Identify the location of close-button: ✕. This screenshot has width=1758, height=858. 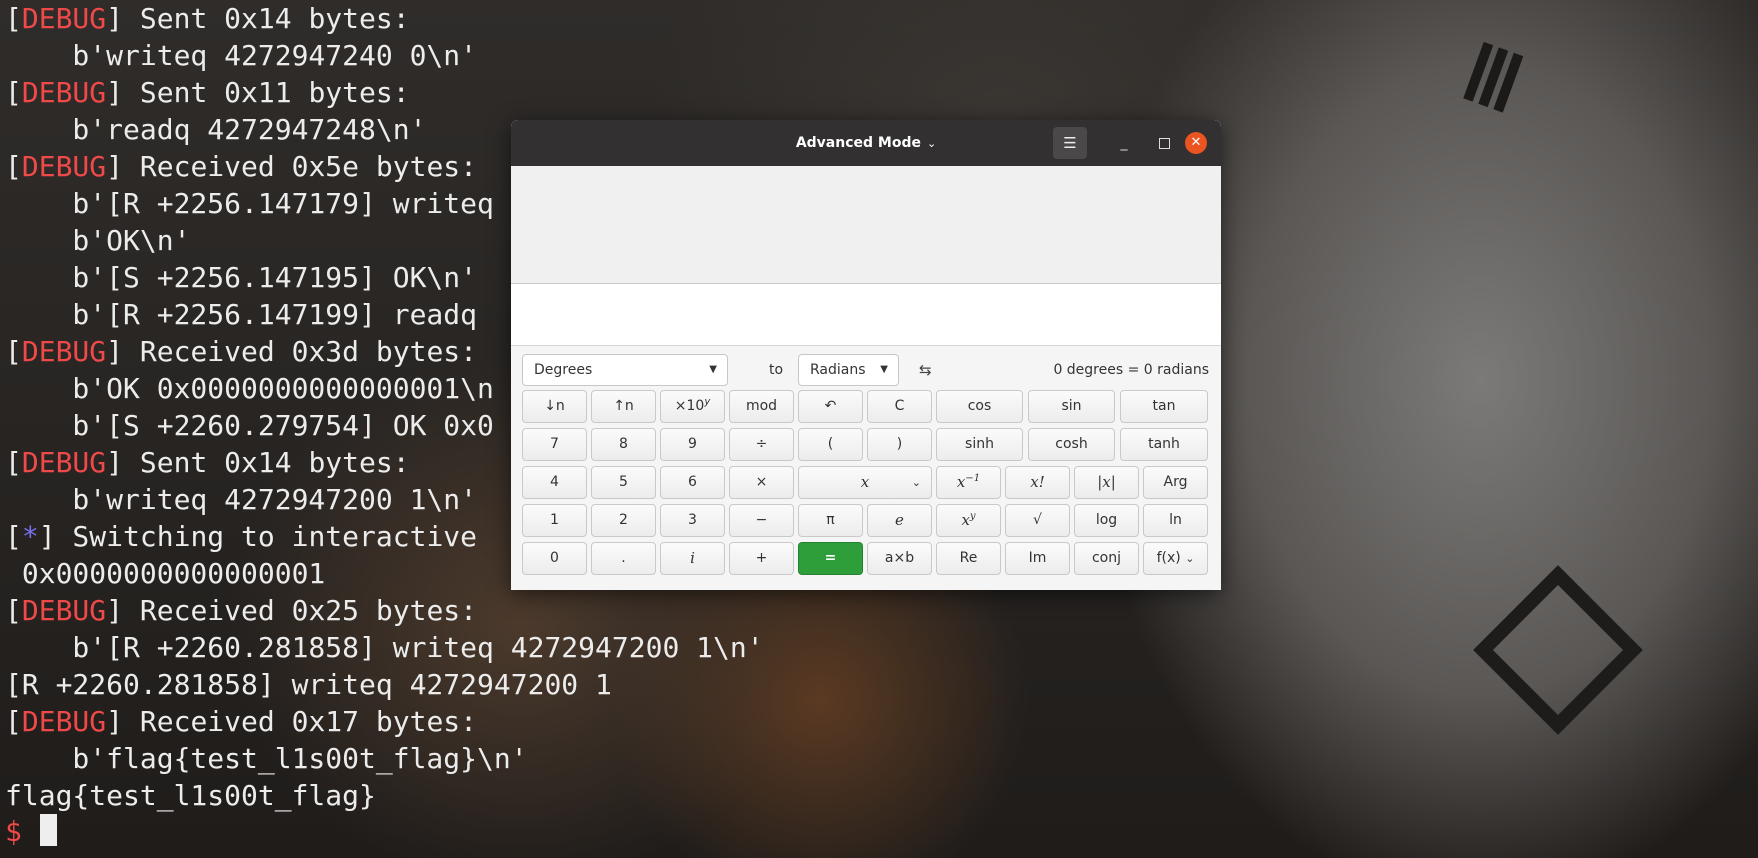
(1196, 143).